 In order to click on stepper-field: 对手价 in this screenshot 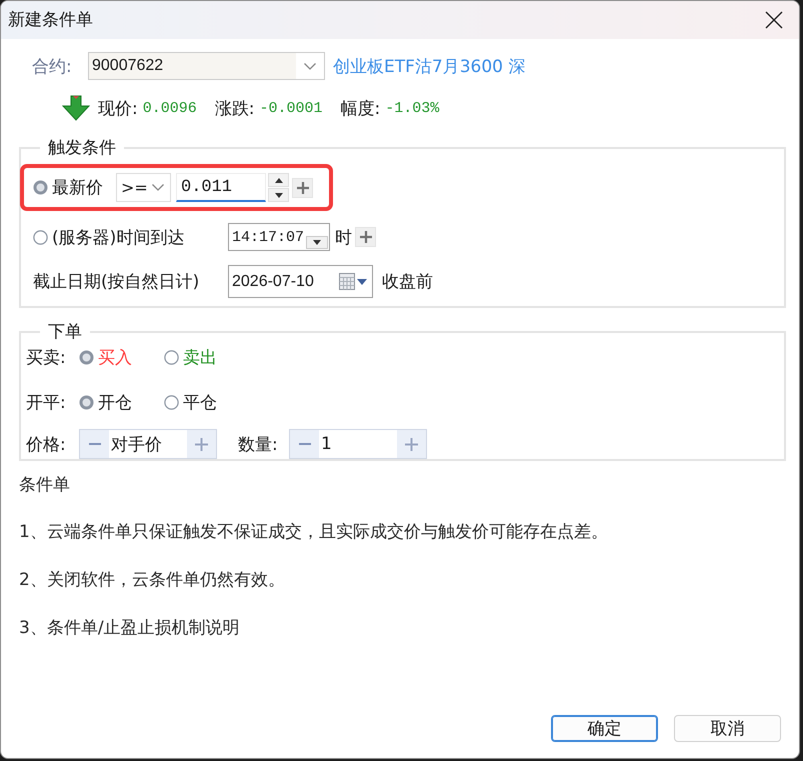, I will do `click(148, 444)`.